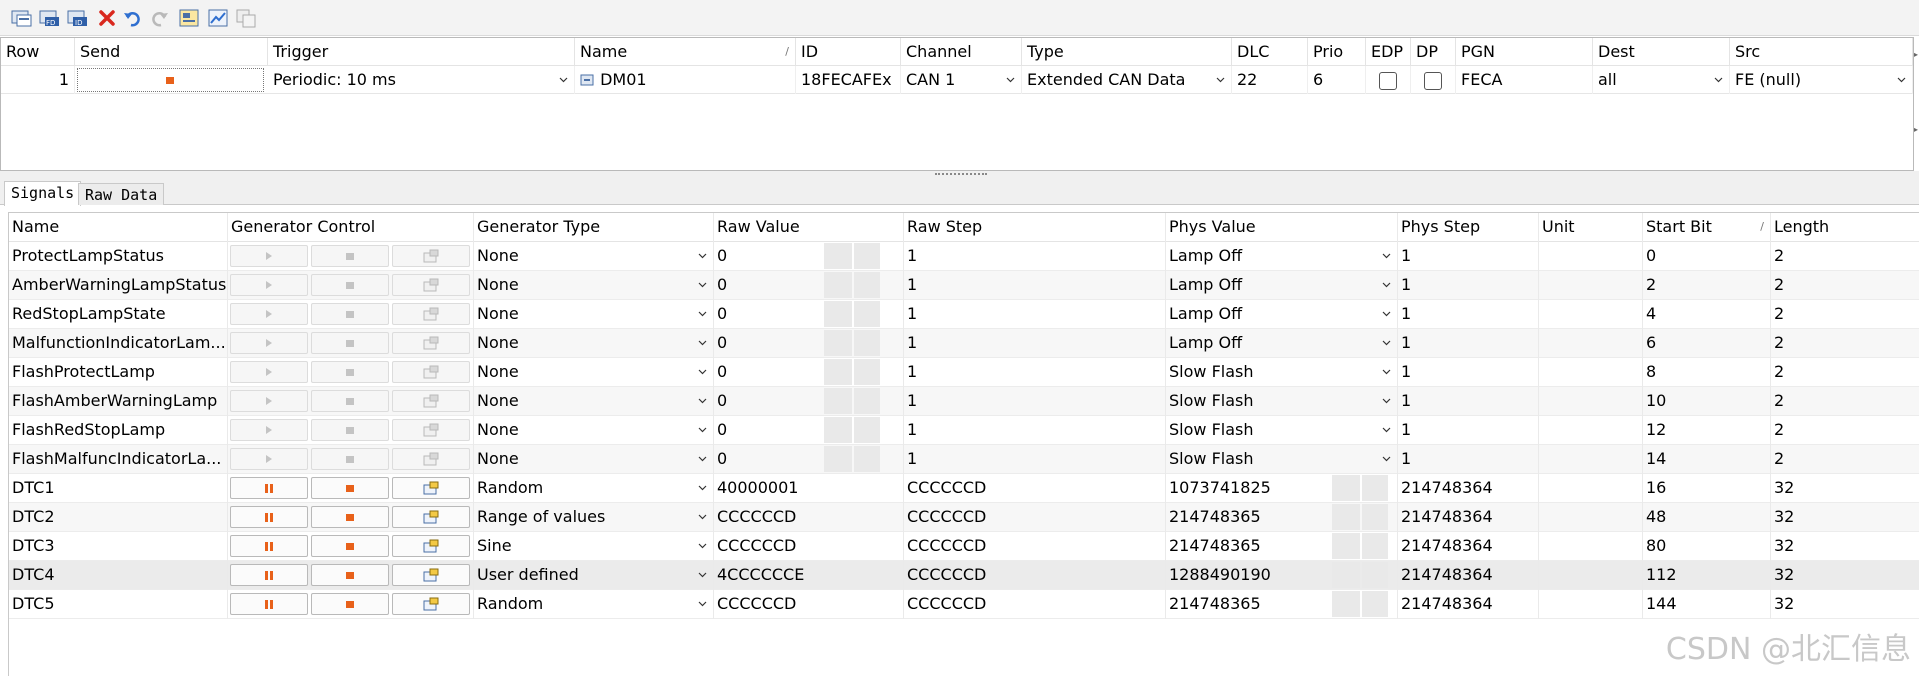 The height and width of the screenshot is (676, 1919). What do you see at coordinates (1433, 81) in the screenshot?
I see `dp-checkbox` at bounding box center [1433, 81].